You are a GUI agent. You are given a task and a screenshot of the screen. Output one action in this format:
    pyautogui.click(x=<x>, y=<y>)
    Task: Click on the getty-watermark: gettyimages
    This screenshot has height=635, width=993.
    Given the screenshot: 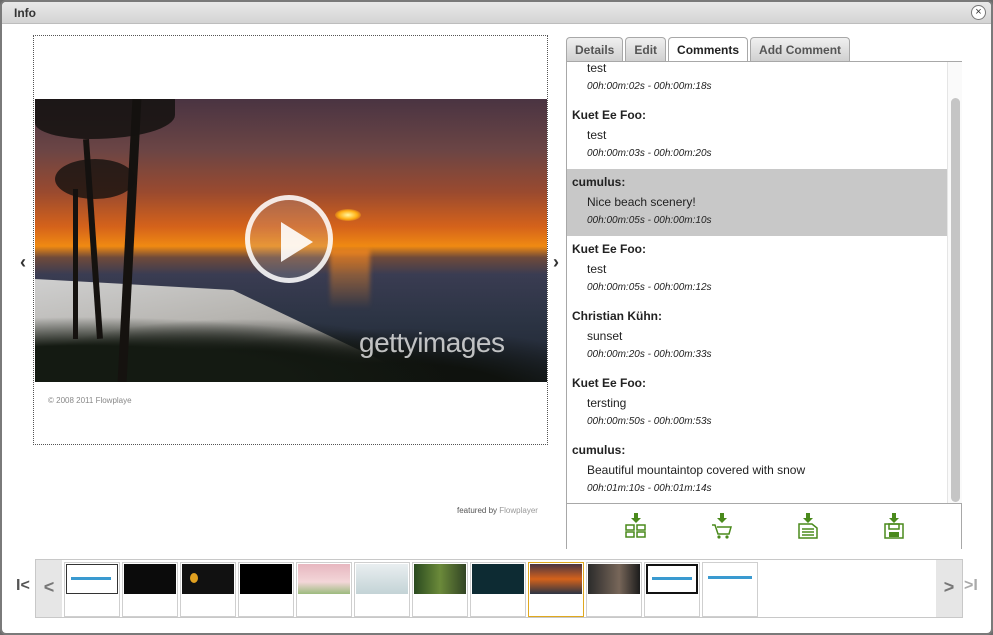 What is the action you would take?
    pyautogui.click(x=432, y=343)
    